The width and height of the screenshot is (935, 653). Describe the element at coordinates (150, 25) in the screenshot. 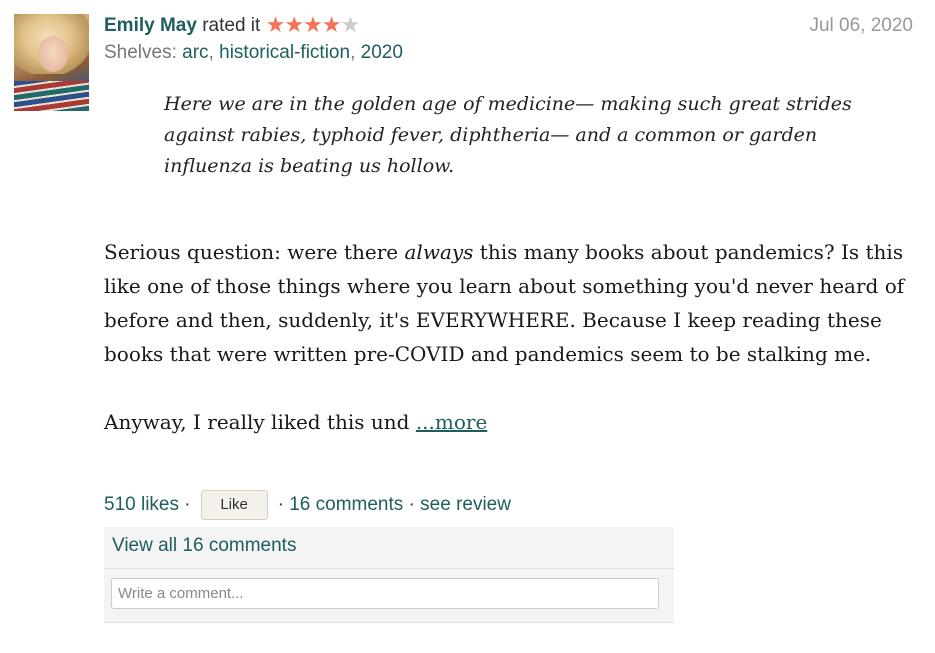

I see `username-link: Emily May` at that location.